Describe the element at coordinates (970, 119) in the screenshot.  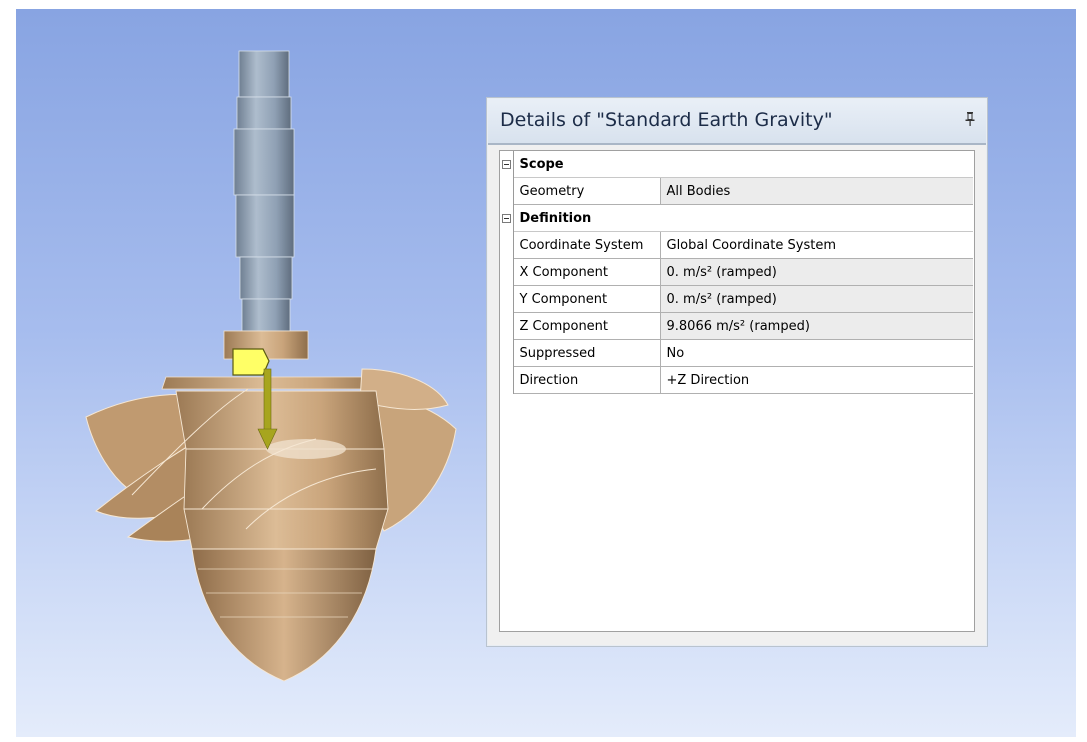
I see `pin-icon` at that location.